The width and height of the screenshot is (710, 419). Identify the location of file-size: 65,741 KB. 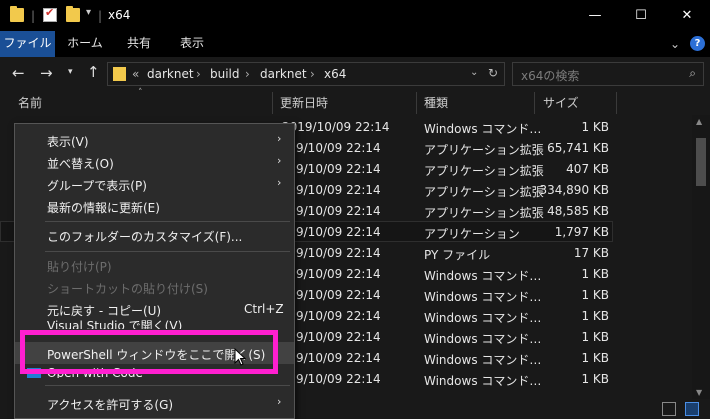
(578, 148).